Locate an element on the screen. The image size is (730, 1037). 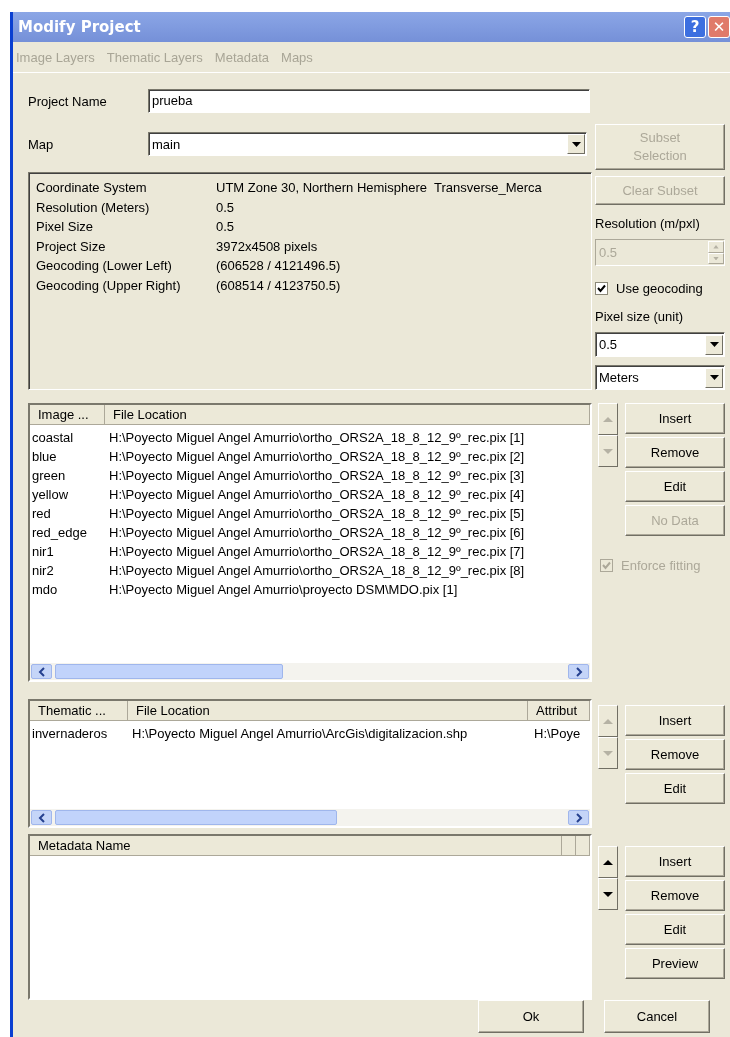
table-cell-text: H:\Poyecto Miguel Angel Amurrio\ArcGis\digitalizacion.shp is located at coordinates (300, 733).